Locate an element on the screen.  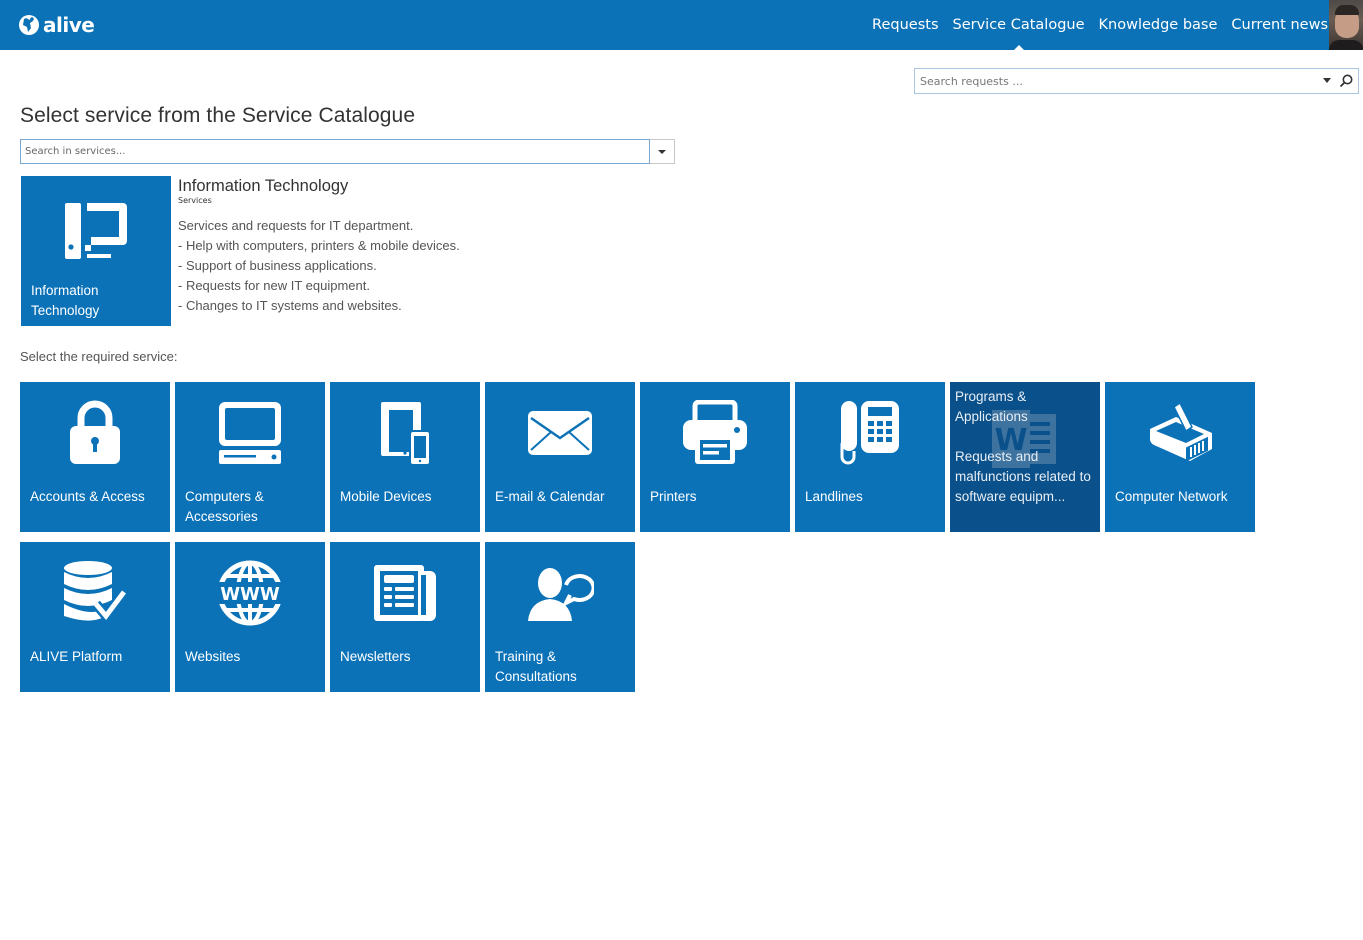
description-line: Services and requests for IT department. is located at coordinates (296, 225).